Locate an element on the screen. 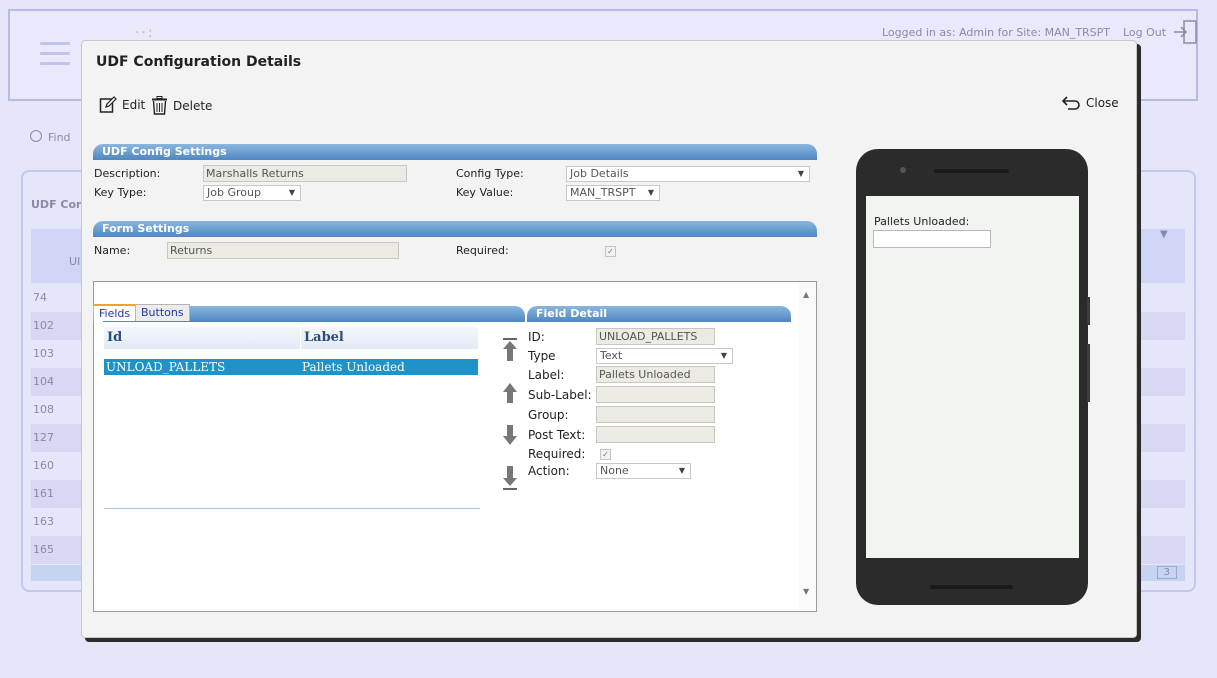  detail-posttext-field is located at coordinates (655, 434).